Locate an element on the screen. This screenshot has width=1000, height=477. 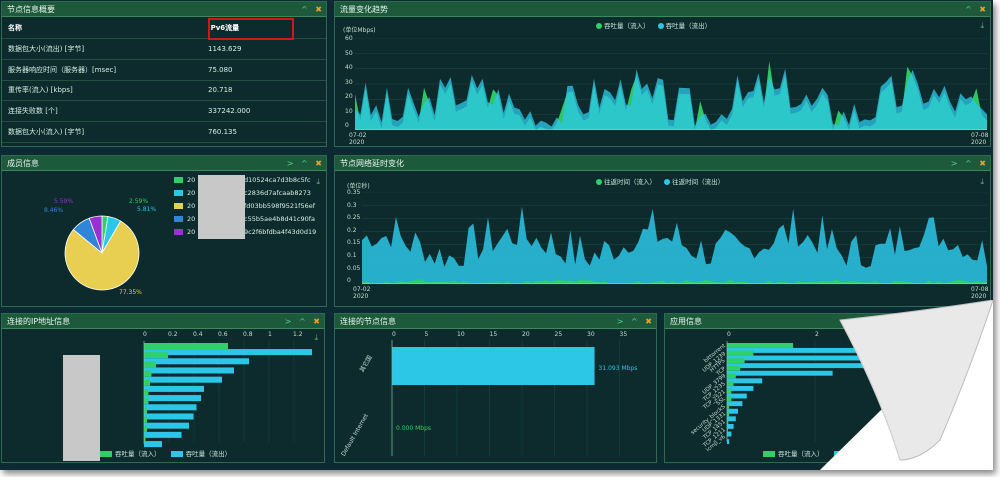
member-id-suffix: 9c2f6bfdba4f43d0d19 is located at coordinates (280, 232).